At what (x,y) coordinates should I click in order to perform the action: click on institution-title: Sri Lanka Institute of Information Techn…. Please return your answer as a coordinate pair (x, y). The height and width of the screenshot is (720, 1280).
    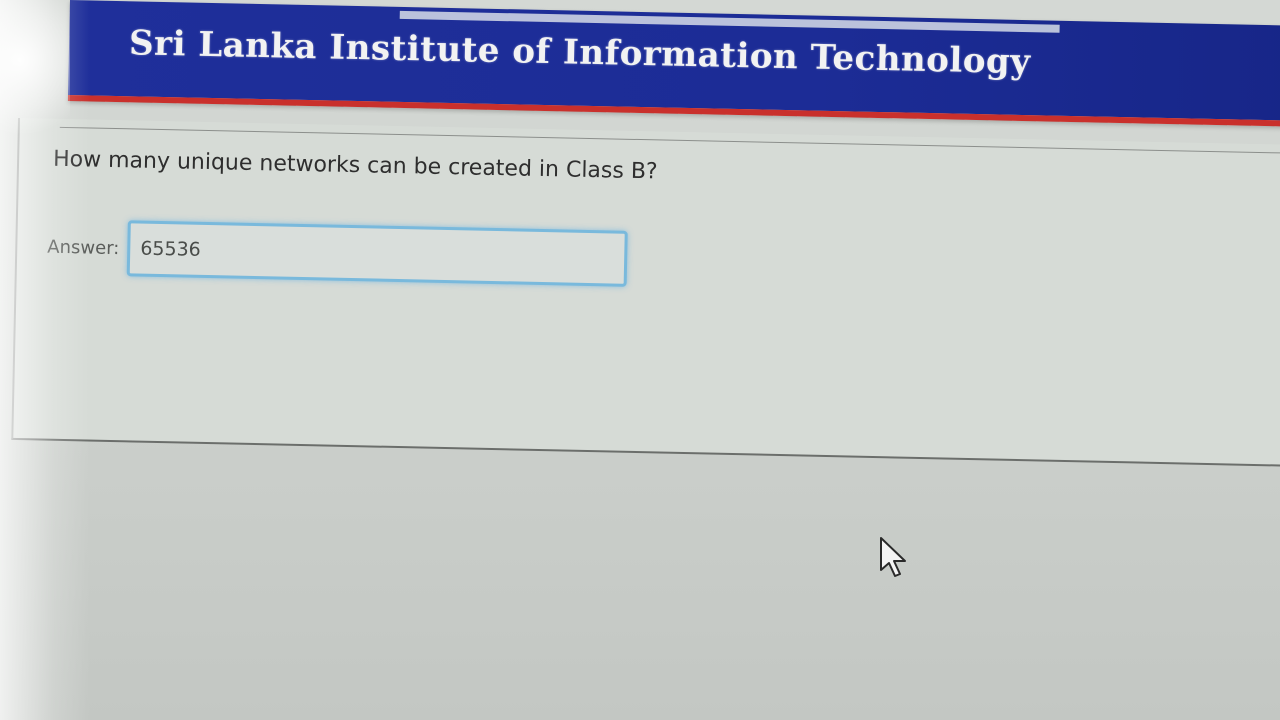
    Looking at the image, I should click on (579, 53).